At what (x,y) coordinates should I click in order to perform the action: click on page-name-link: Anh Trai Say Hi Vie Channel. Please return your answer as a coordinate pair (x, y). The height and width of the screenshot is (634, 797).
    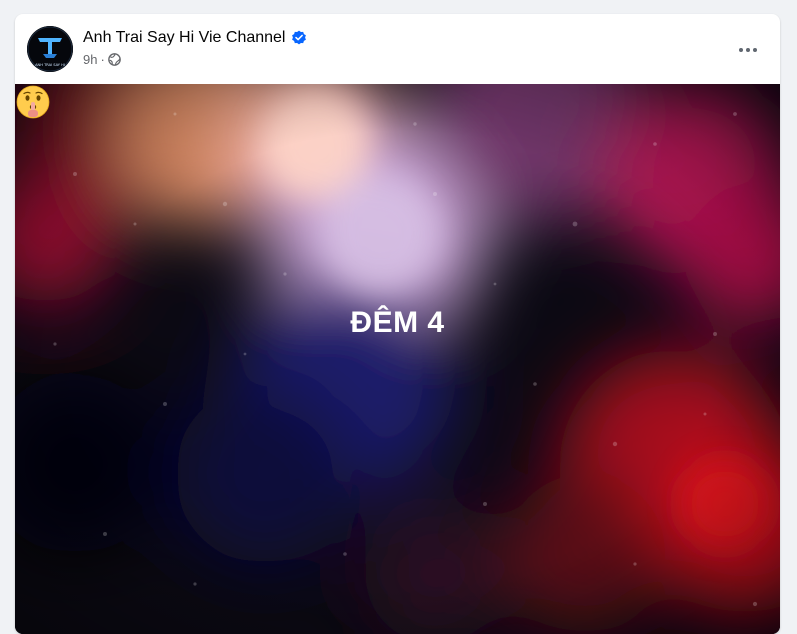
    Looking at the image, I should click on (195, 38).